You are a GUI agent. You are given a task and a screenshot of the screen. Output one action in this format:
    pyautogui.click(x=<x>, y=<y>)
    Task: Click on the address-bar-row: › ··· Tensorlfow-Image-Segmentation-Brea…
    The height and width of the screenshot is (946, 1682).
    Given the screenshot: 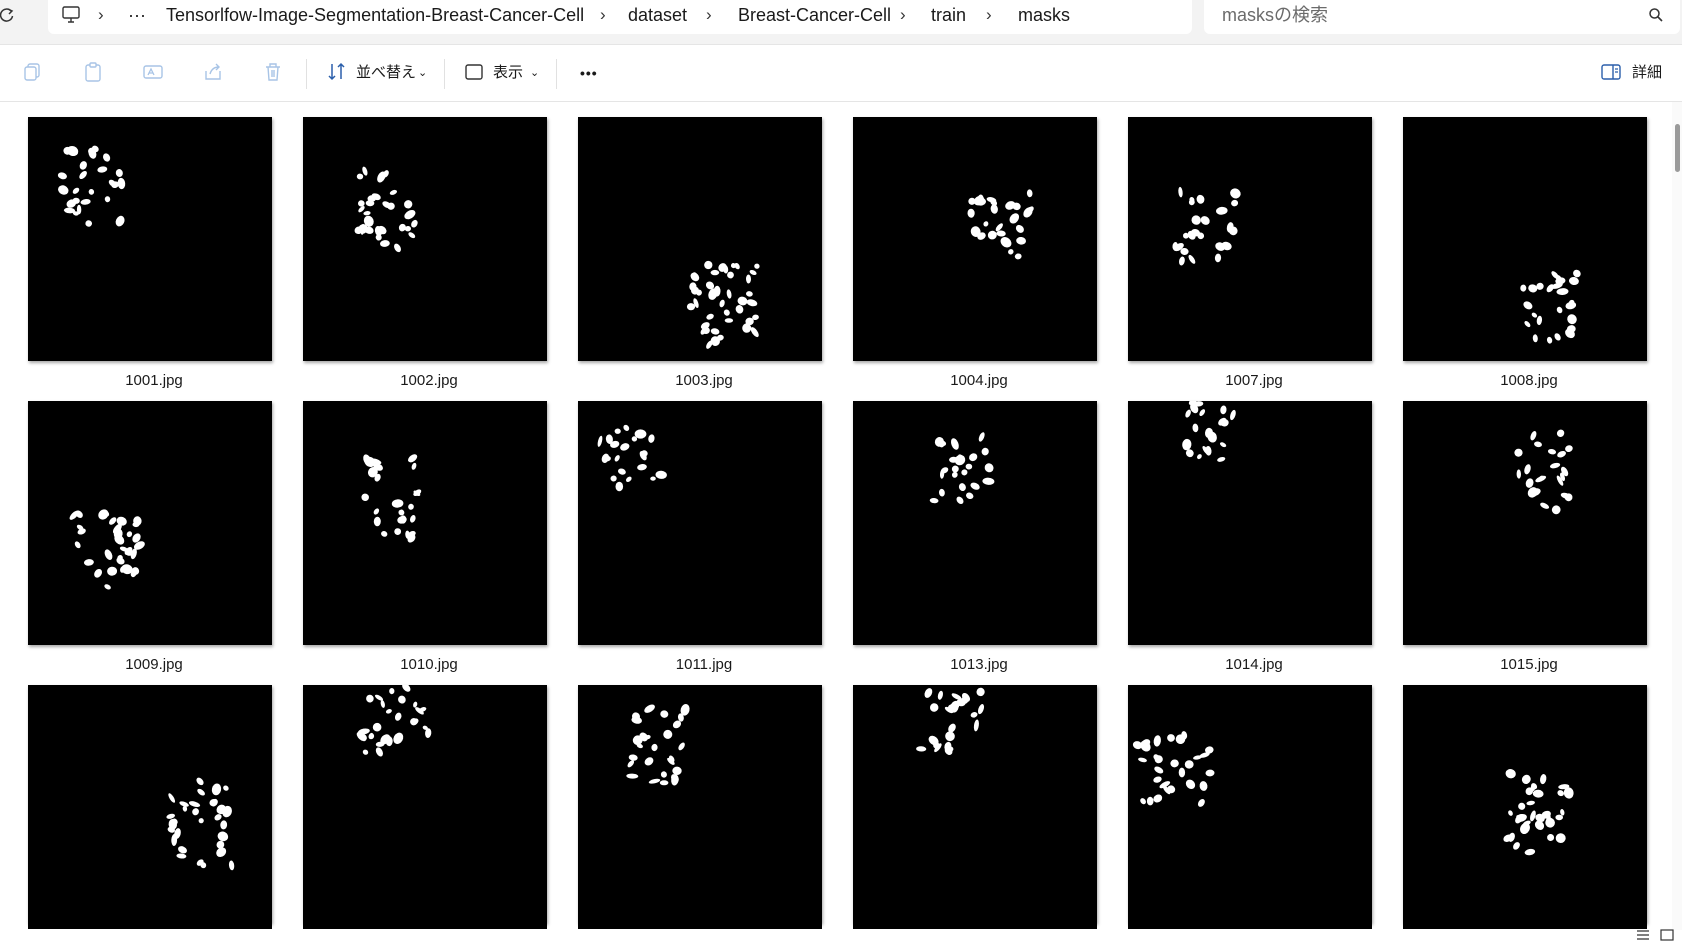 What is the action you would take?
    pyautogui.click(x=841, y=22)
    